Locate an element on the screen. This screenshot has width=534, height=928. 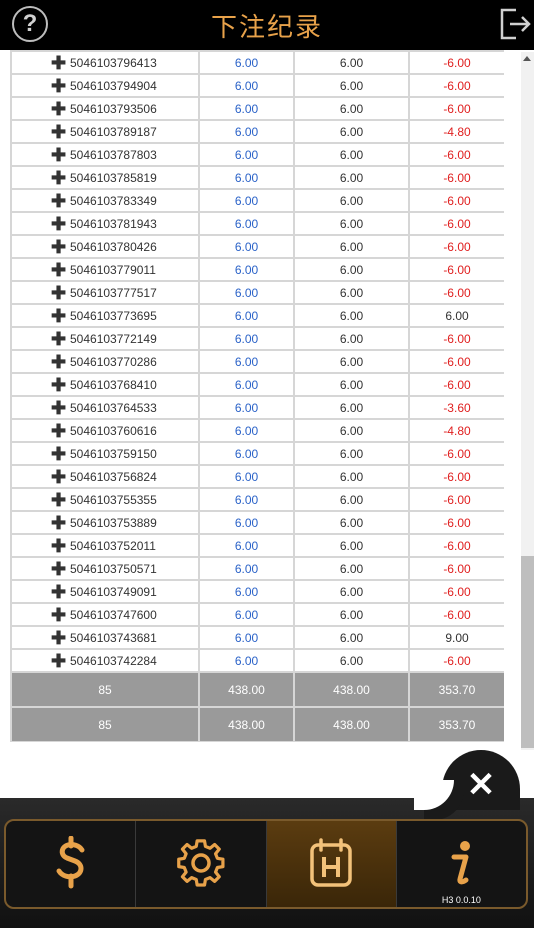
table-row: ✚ 5046103779011 6.00 6.00 -6.00 is located at coordinates (257, 269).